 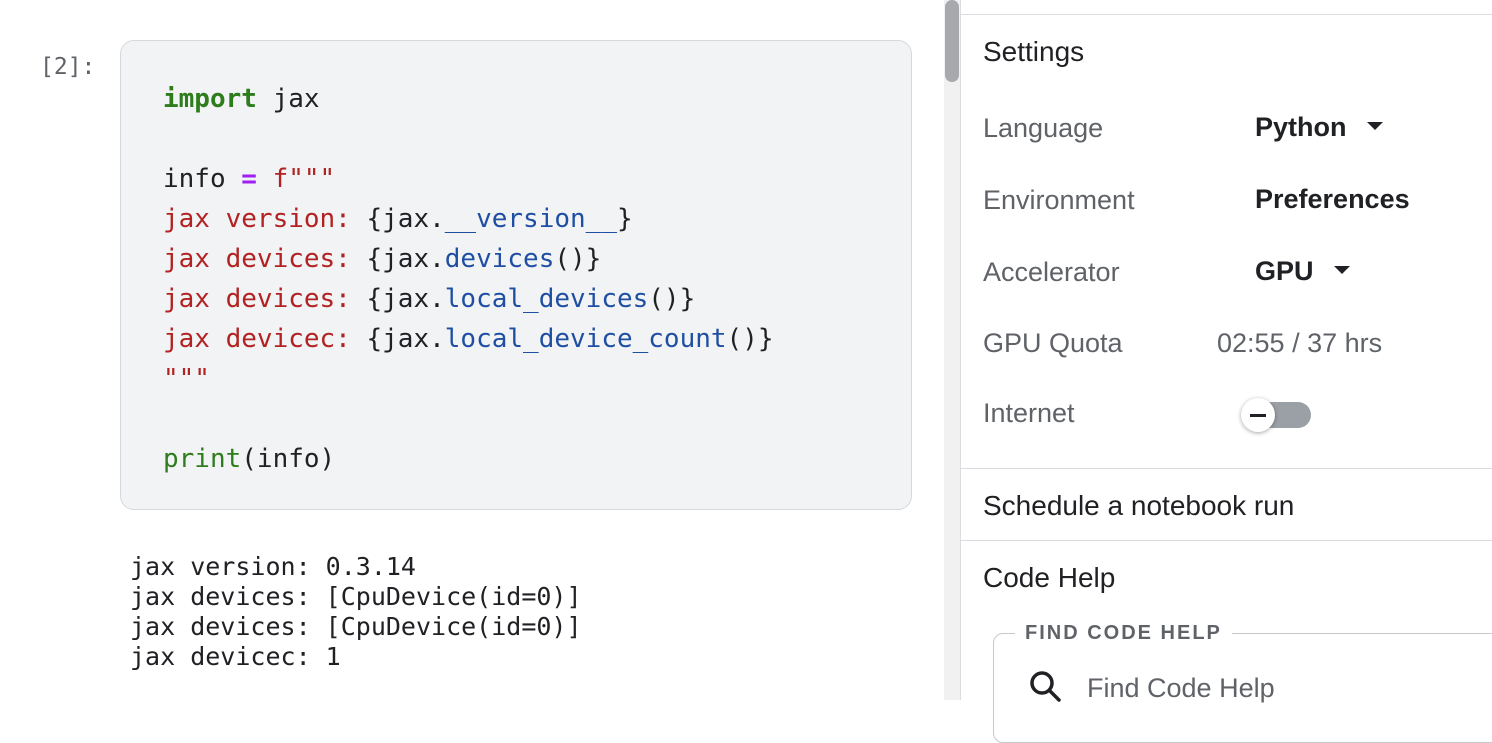 What do you see at coordinates (249, 179) in the screenshot?
I see `operator-assign: =` at bounding box center [249, 179].